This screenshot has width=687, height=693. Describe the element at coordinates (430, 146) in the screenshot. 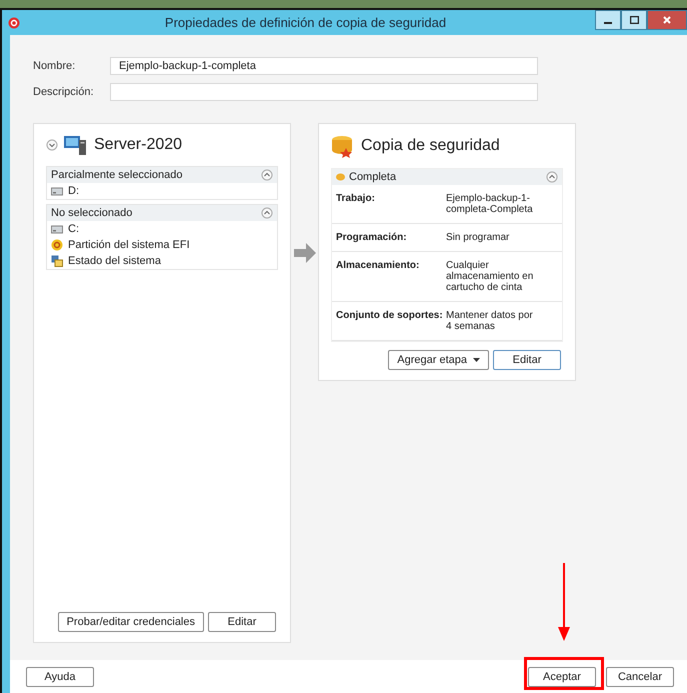

I see `stage-title: Copia de seguridad` at that location.